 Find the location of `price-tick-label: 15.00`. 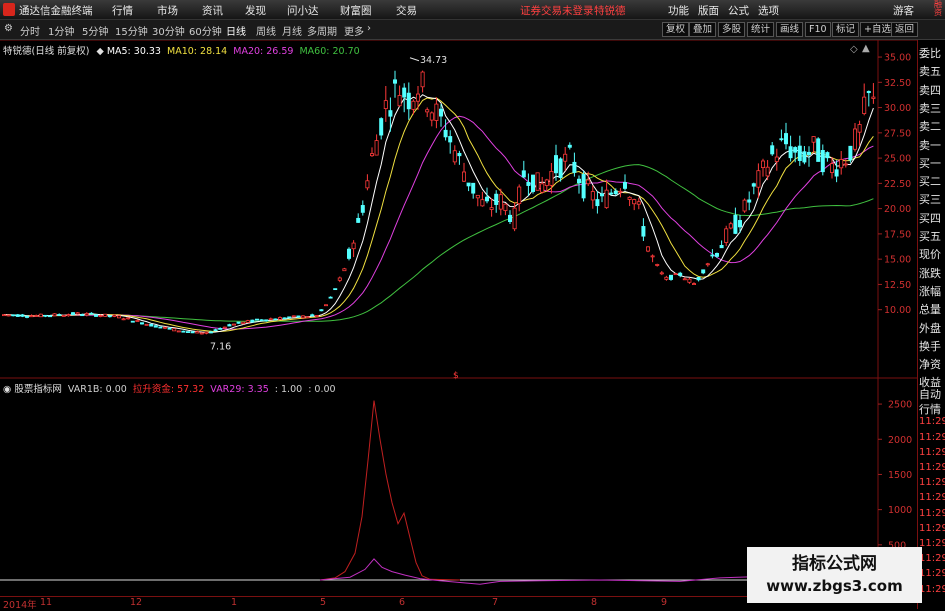

price-tick-label: 15.00 is located at coordinates (897, 260).